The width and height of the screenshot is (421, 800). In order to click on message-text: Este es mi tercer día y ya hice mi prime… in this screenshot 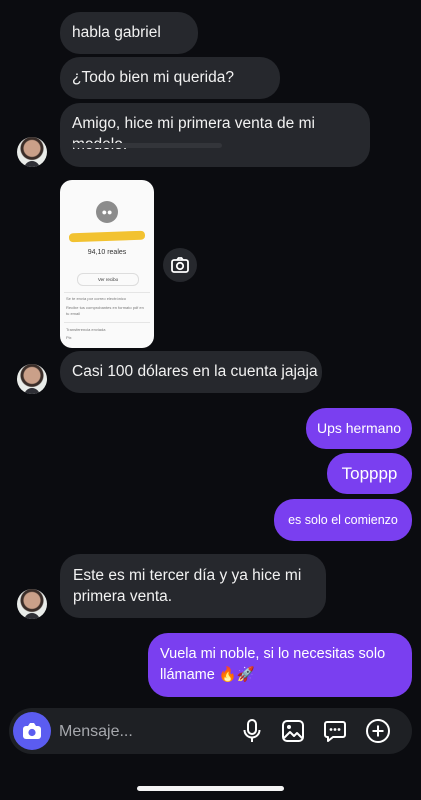, I will do `click(187, 586)`.